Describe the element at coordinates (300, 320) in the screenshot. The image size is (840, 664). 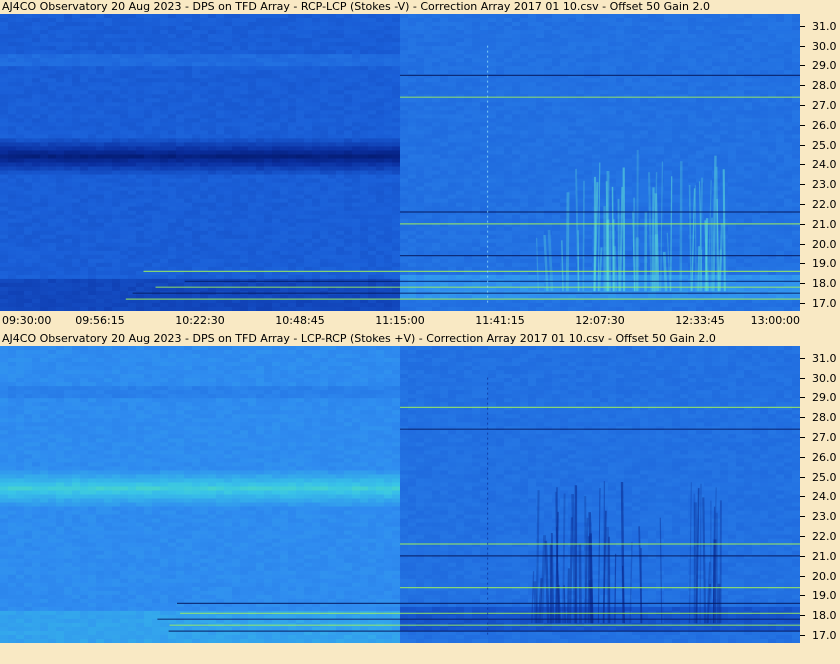
I see `x-tick-label: 10:48:45` at that location.